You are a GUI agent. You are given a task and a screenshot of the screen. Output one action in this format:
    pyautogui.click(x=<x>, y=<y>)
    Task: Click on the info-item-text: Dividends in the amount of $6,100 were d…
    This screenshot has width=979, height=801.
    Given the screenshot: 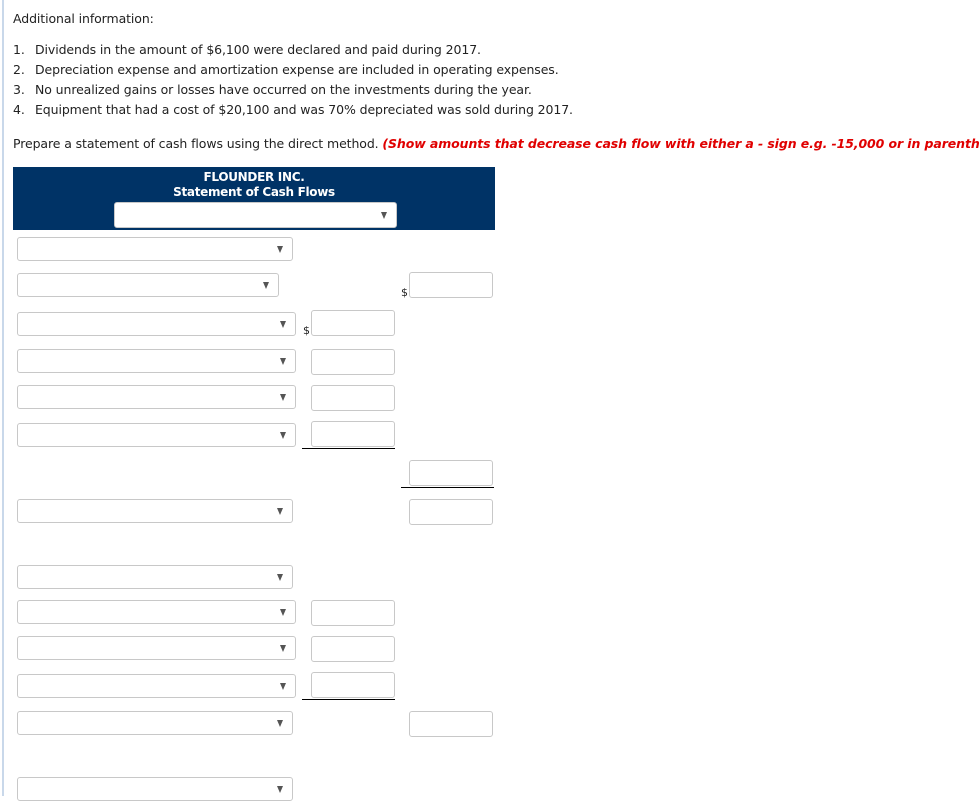 What is the action you would take?
    pyautogui.click(x=258, y=49)
    